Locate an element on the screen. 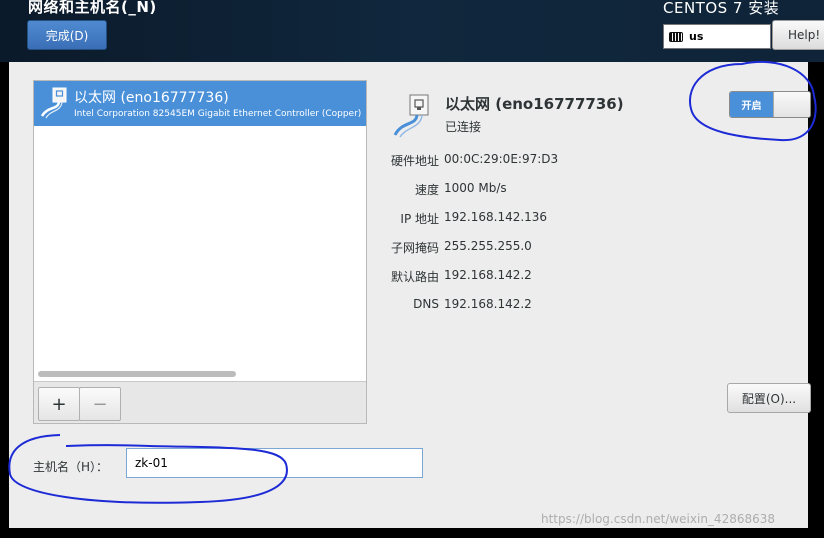 This screenshot has height=538, width=824. toggle-on-label: 开启 is located at coordinates (751, 104).